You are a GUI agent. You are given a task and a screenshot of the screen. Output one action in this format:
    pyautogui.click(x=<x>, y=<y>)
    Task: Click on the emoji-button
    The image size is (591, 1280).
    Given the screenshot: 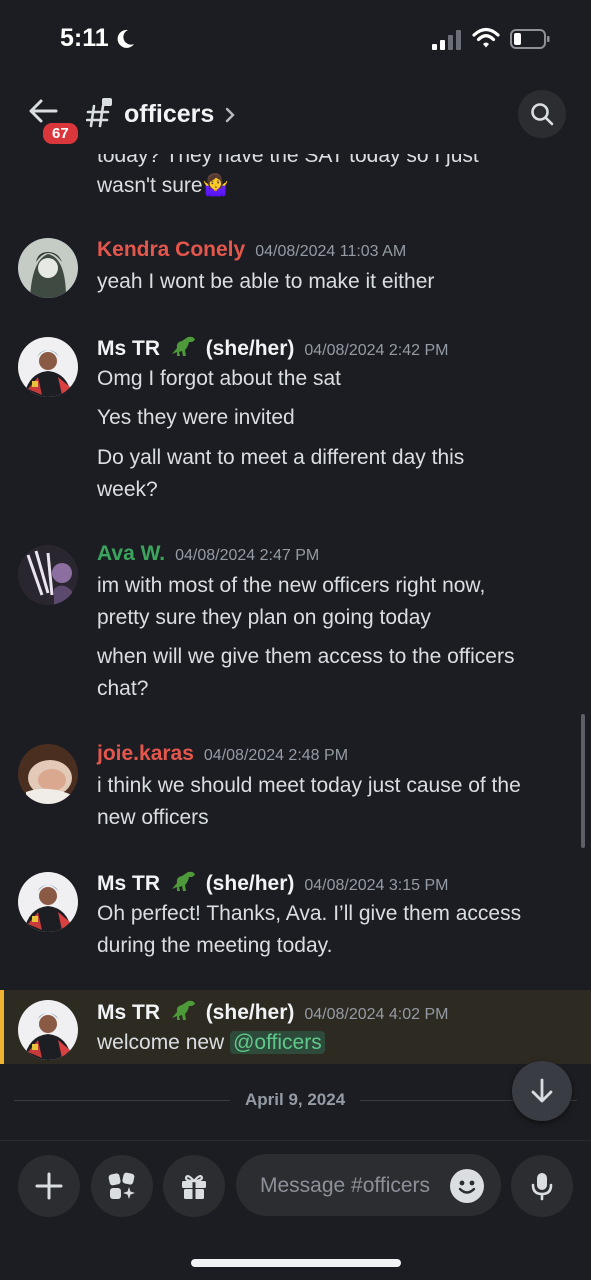 What is the action you would take?
    pyautogui.click(x=467, y=1186)
    